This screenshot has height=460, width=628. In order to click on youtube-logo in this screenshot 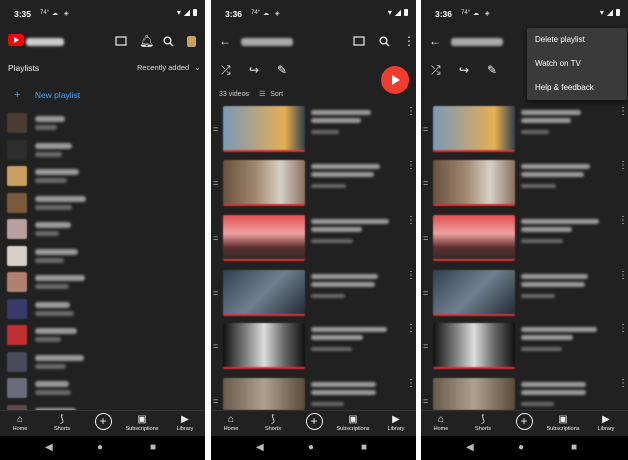, I will do `click(16, 40)`.